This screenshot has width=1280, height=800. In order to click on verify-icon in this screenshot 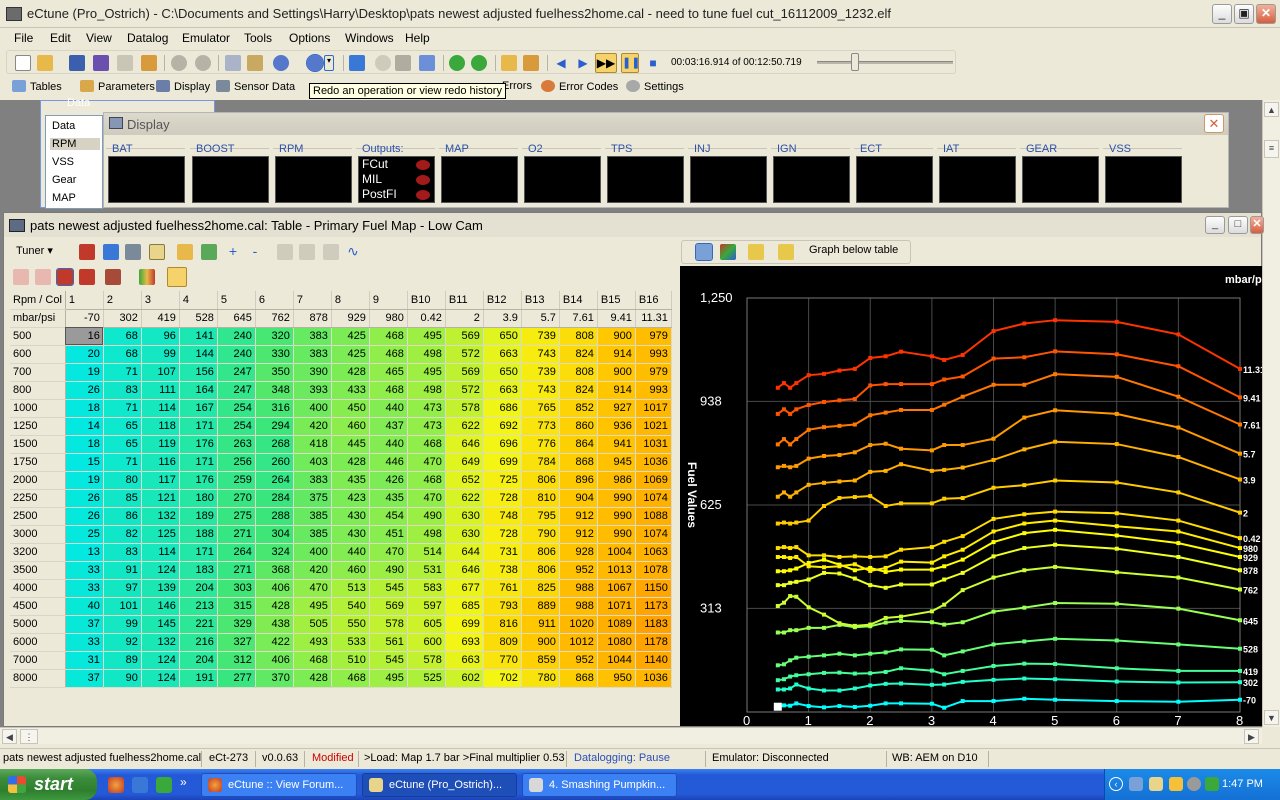, I will do `click(203, 63)`.